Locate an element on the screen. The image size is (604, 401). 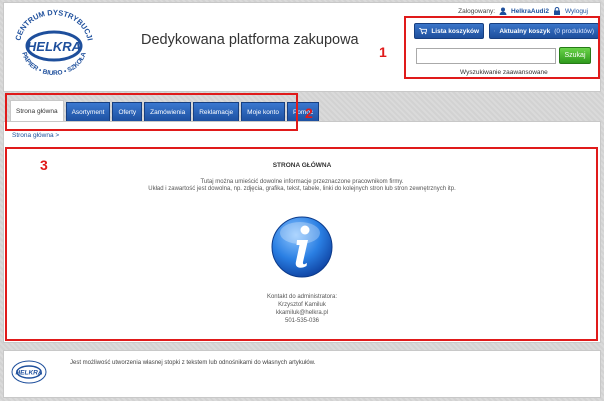
annotation-number-1: 1 is located at coordinates (383, 52).